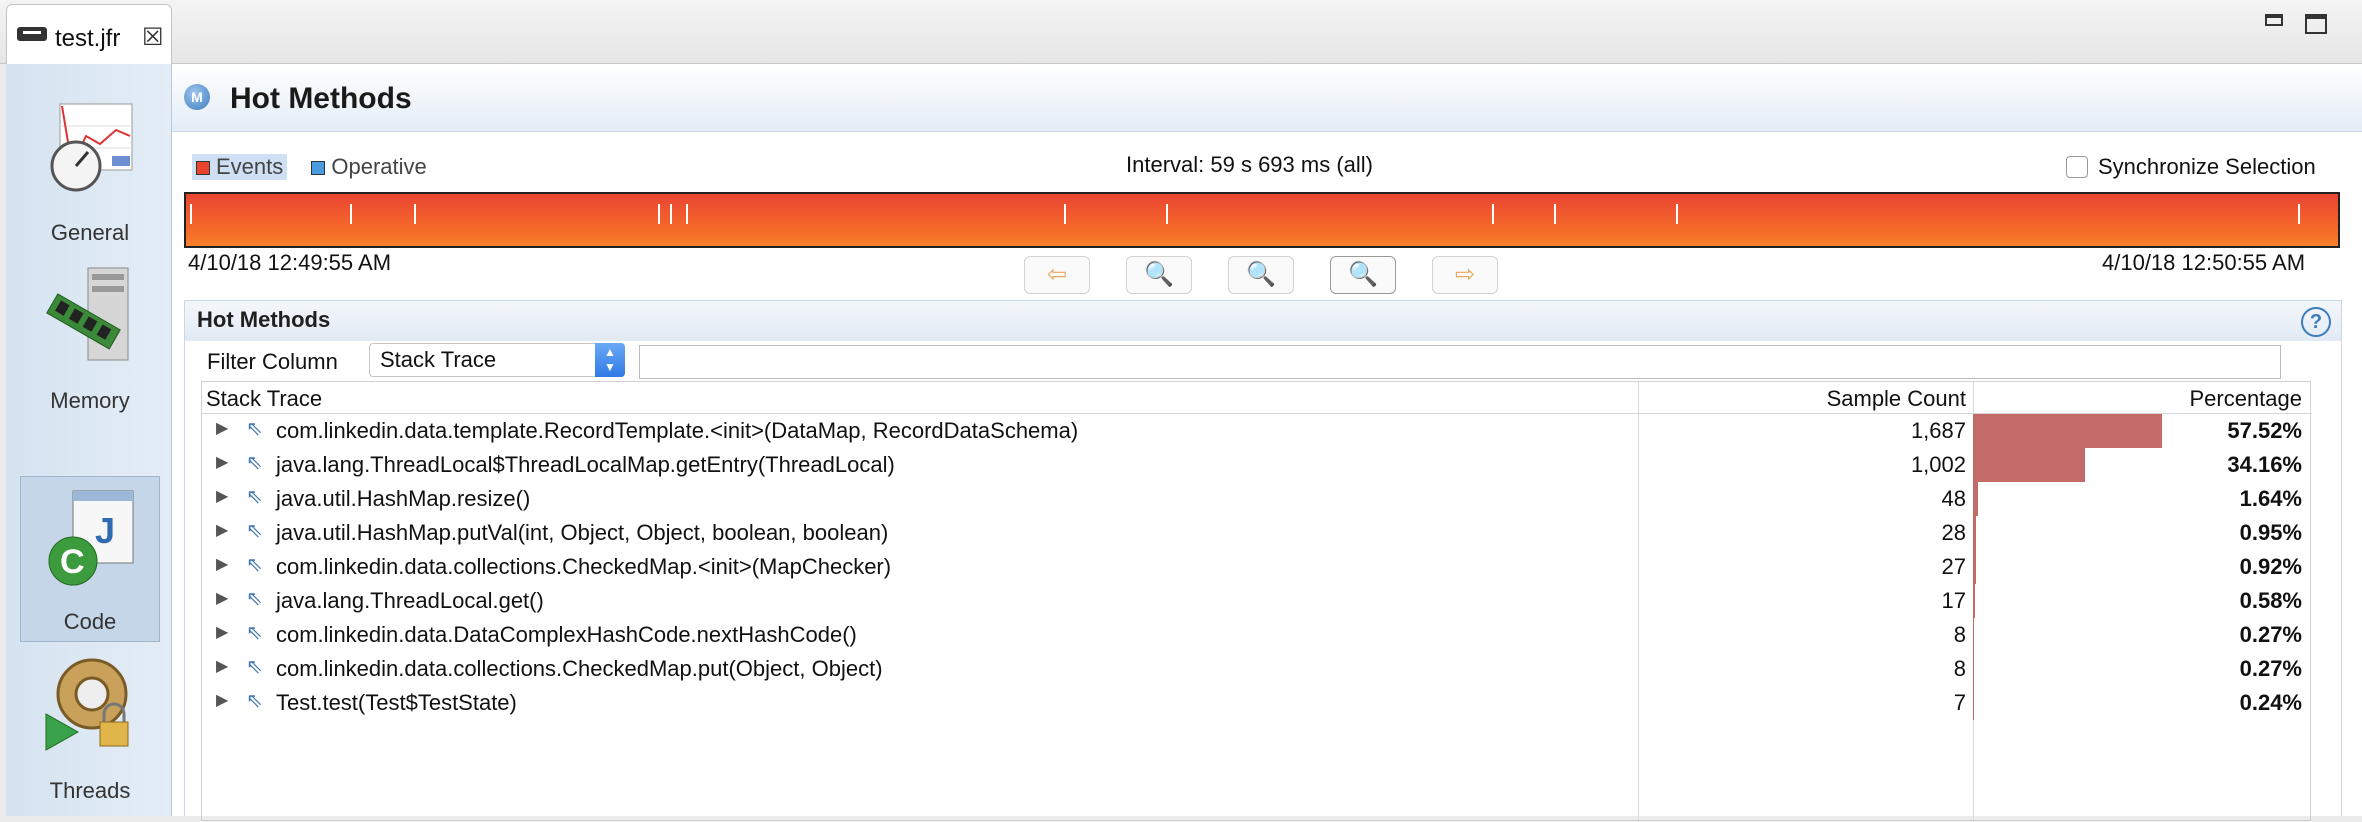  I want to click on zoom-out-selection-button: 🔍, so click(1261, 275).